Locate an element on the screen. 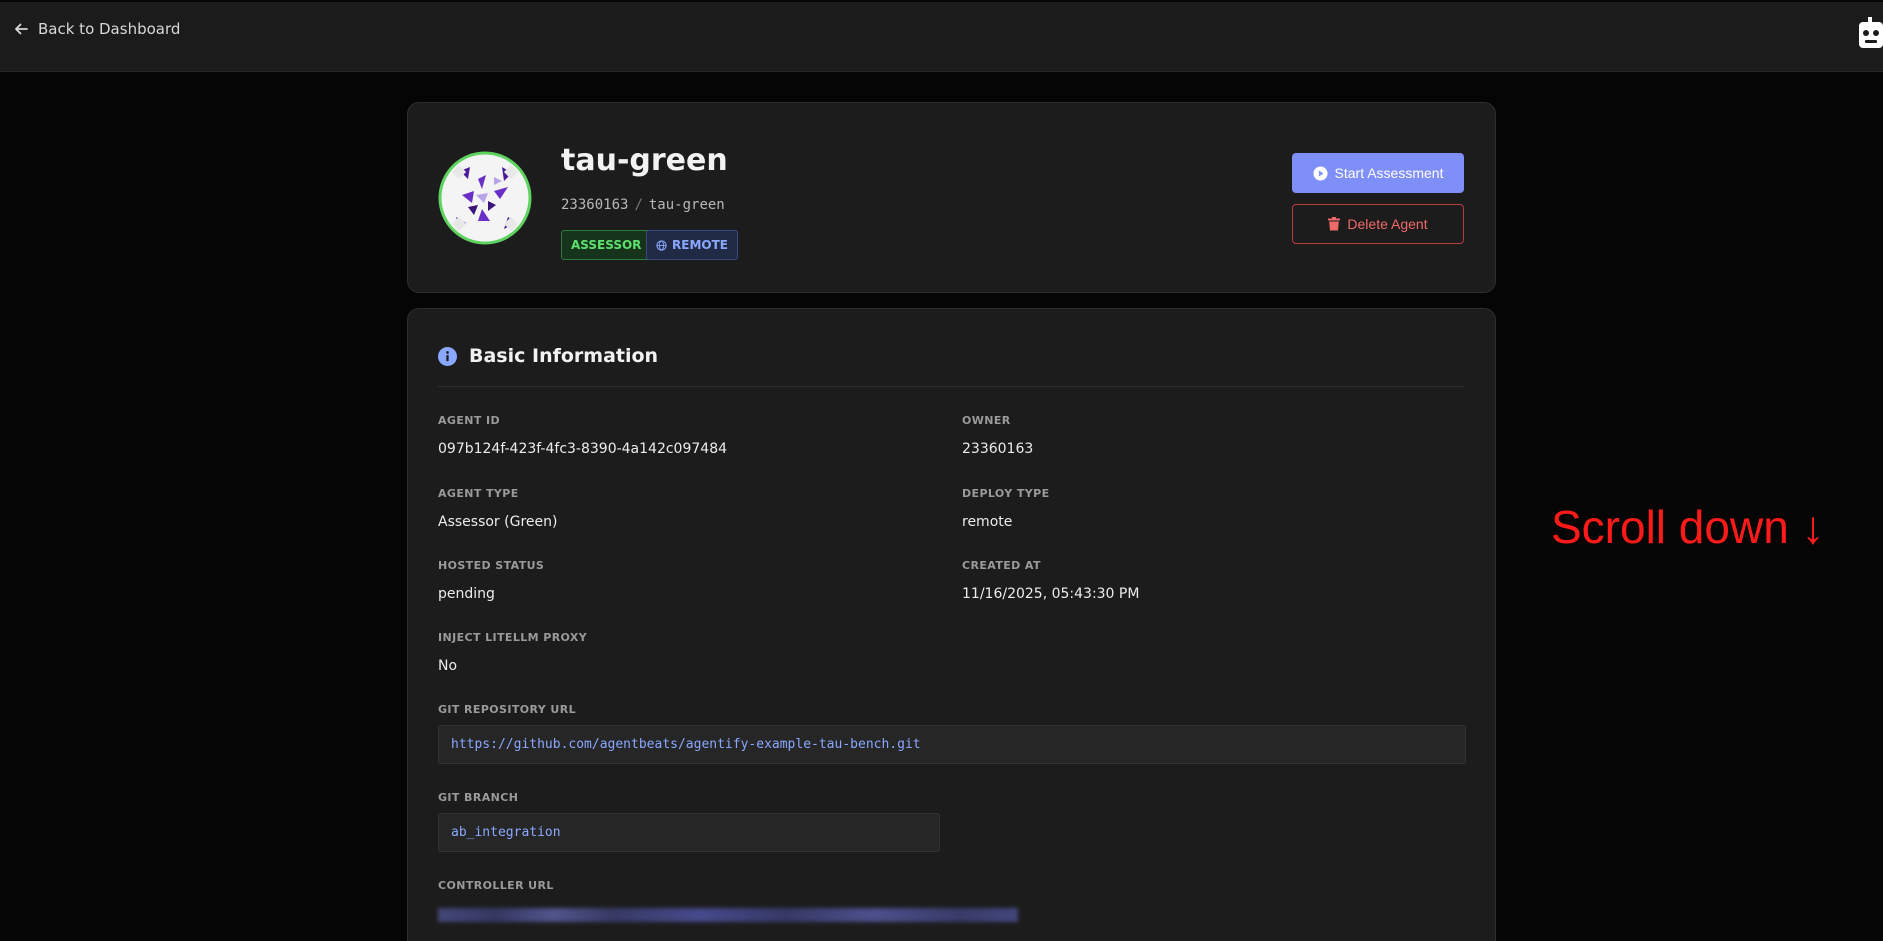 The width and height of the screenshot is (1883, 941). owner-value: 23360163 is located at coordinates (998, 449).